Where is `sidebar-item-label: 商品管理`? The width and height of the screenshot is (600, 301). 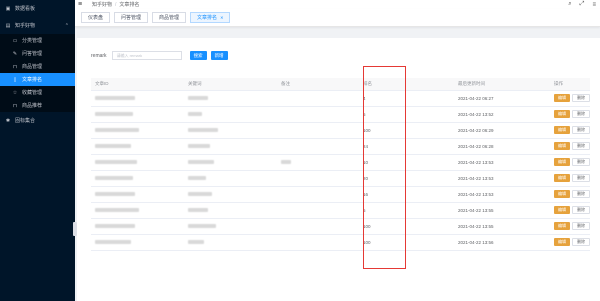
sidebar-item-label: 商品管理 is located at coordinates (32, 67).